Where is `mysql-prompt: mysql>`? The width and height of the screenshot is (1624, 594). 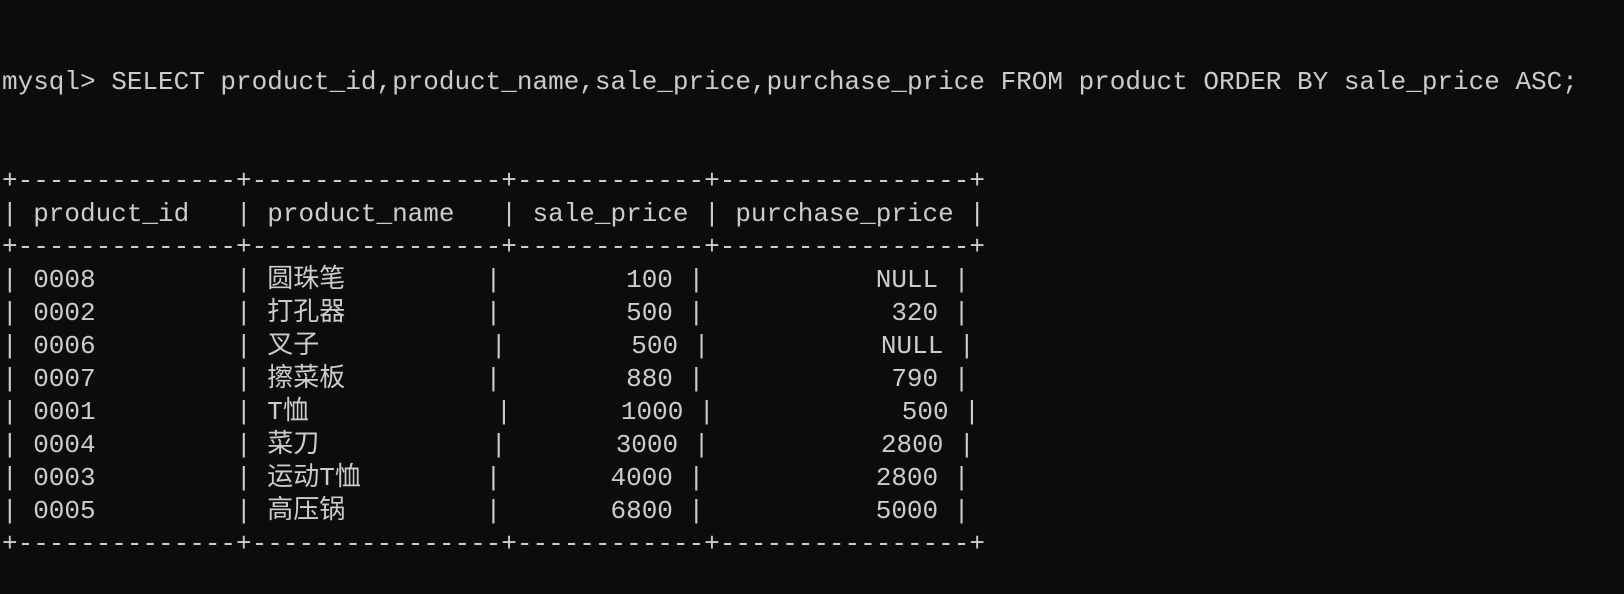 mysql-prompt: mysql> is located at coordinates (57, 82).